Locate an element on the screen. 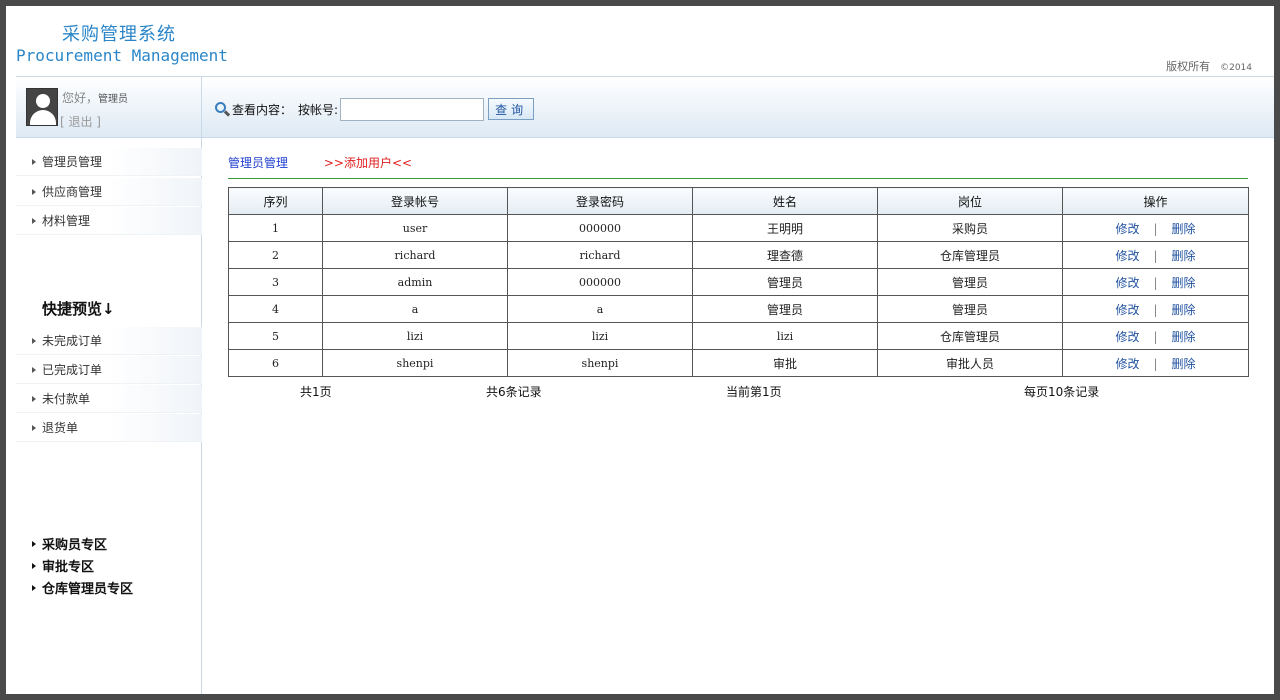 The height and width of the screenshot is (700, 1280). copyright-text: 版权所有 is located at coordinates (1188, 66).